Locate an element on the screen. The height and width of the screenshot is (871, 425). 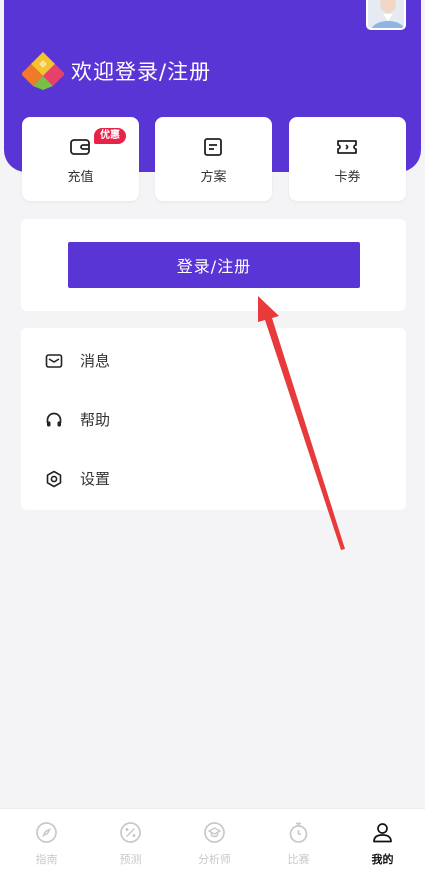
tab-guide: 指南 is located at coordinates (46, 840).